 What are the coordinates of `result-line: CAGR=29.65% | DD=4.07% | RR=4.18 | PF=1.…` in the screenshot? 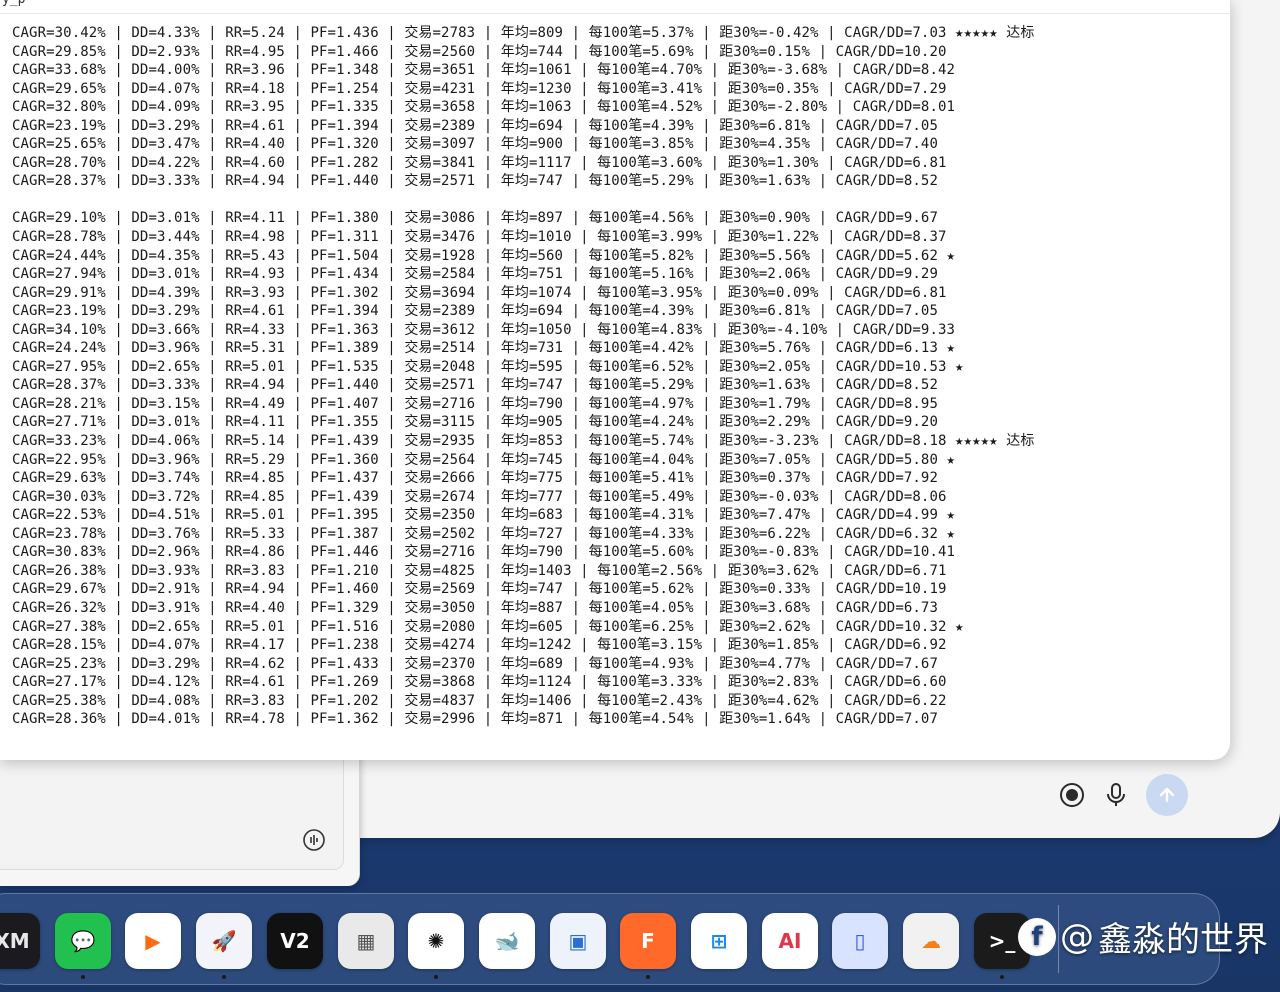 It's located at (479, 88).